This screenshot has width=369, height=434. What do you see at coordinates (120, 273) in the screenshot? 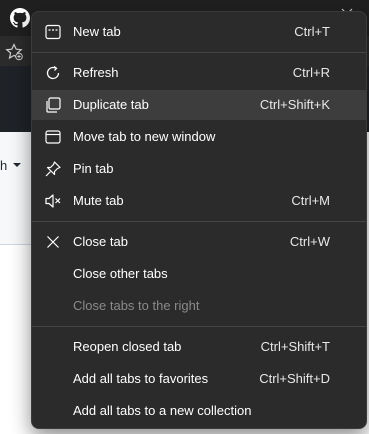
I see `menu-item-label: Close other tabs` at bounding box center [120, 273].